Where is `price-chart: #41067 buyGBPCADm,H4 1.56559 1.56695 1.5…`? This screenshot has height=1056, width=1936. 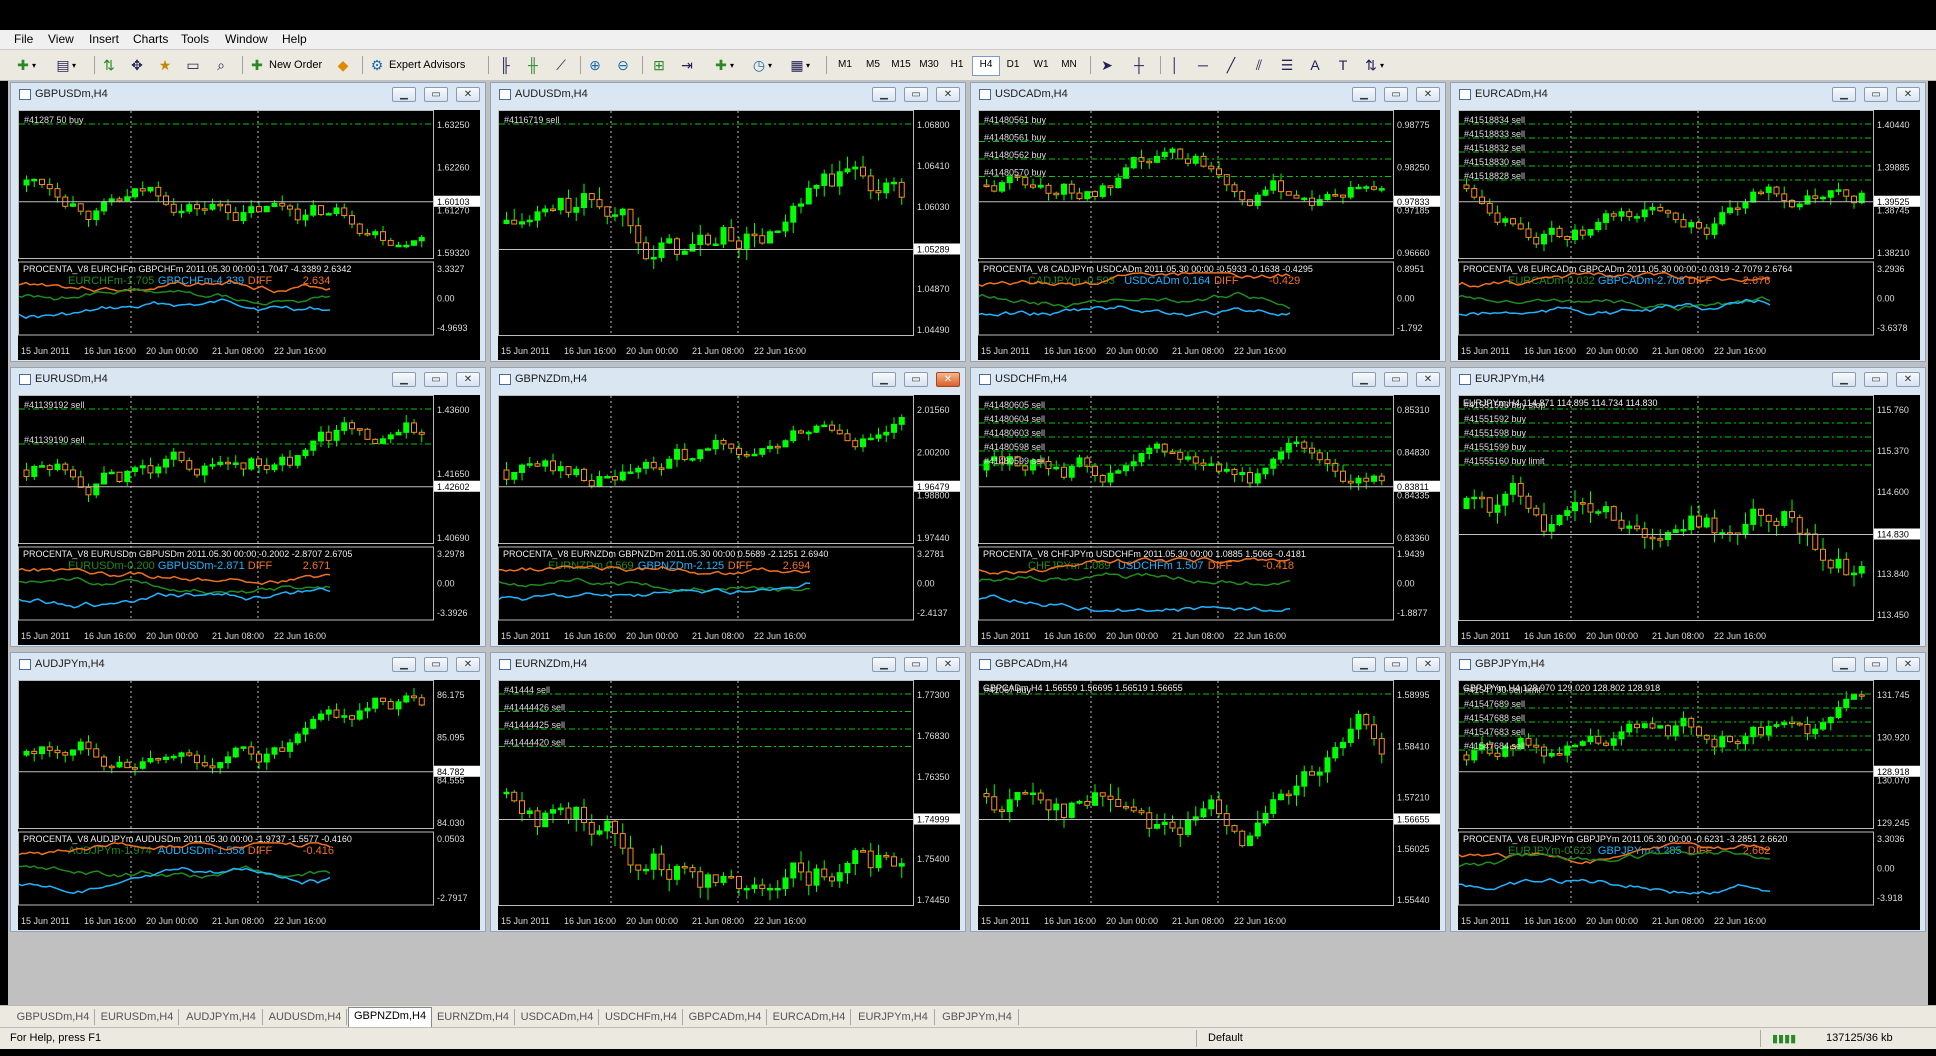 price-chart: #41067 buyGBPCADm,H4 1.56559 1.56695 1.5… is located at coordinates (1209, 805).